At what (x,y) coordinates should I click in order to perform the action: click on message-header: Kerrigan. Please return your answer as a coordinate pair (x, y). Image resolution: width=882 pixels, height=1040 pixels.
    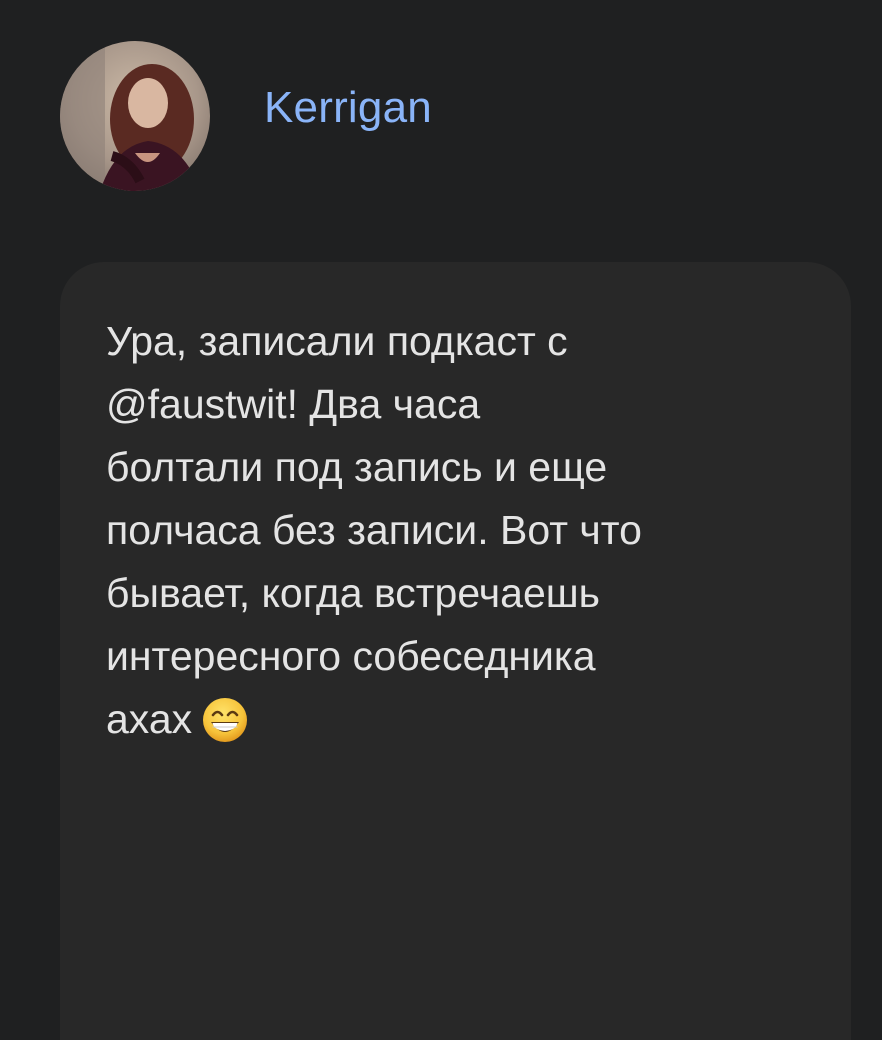
    Looking at the image, I should click on (246, 116).